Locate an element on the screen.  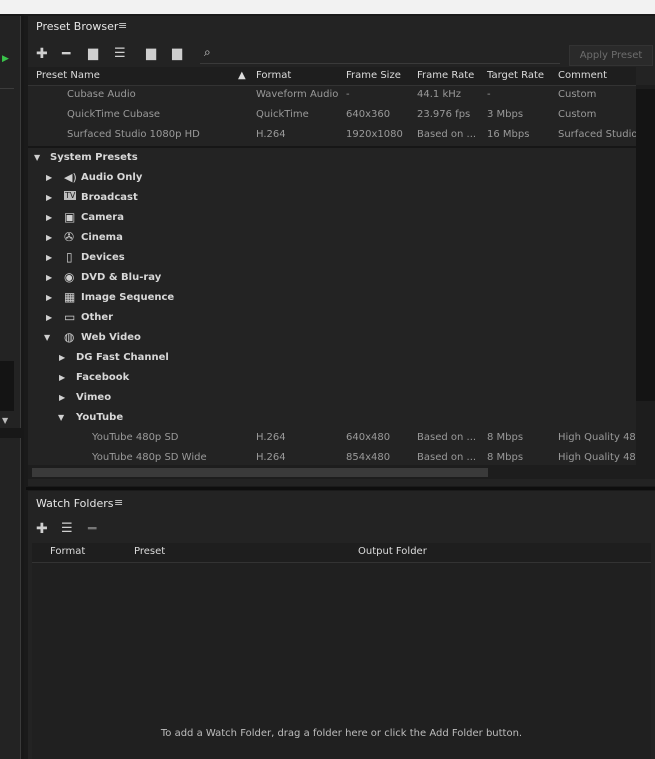
category-other: ▶ ▭ Other is located at coordinates (332, 318).